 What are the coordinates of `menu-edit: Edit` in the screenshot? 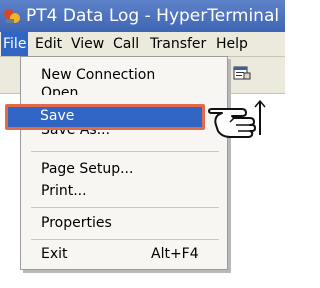 It's located at (48, 44).